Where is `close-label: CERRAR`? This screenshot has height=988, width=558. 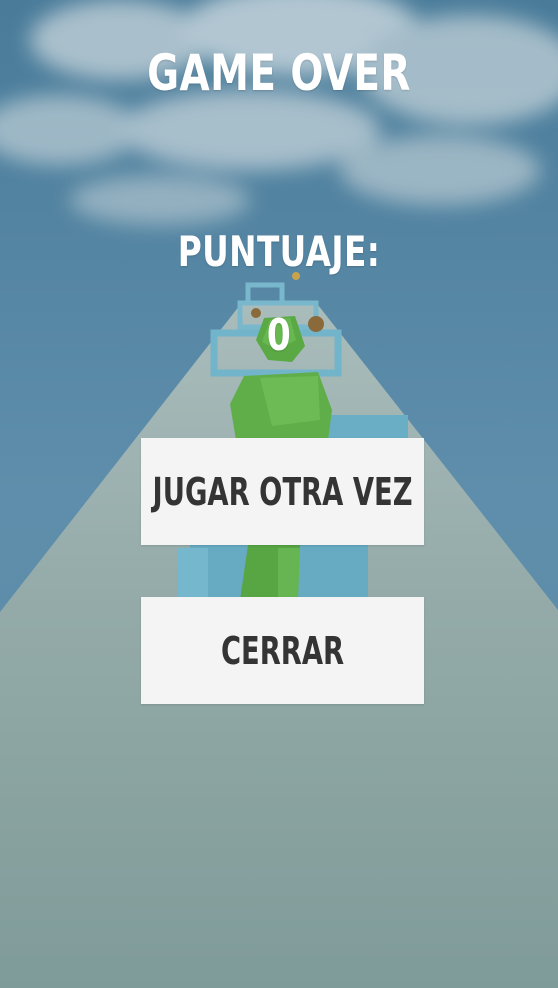
close-label: CERRAR is located at coordinates (282, 650).